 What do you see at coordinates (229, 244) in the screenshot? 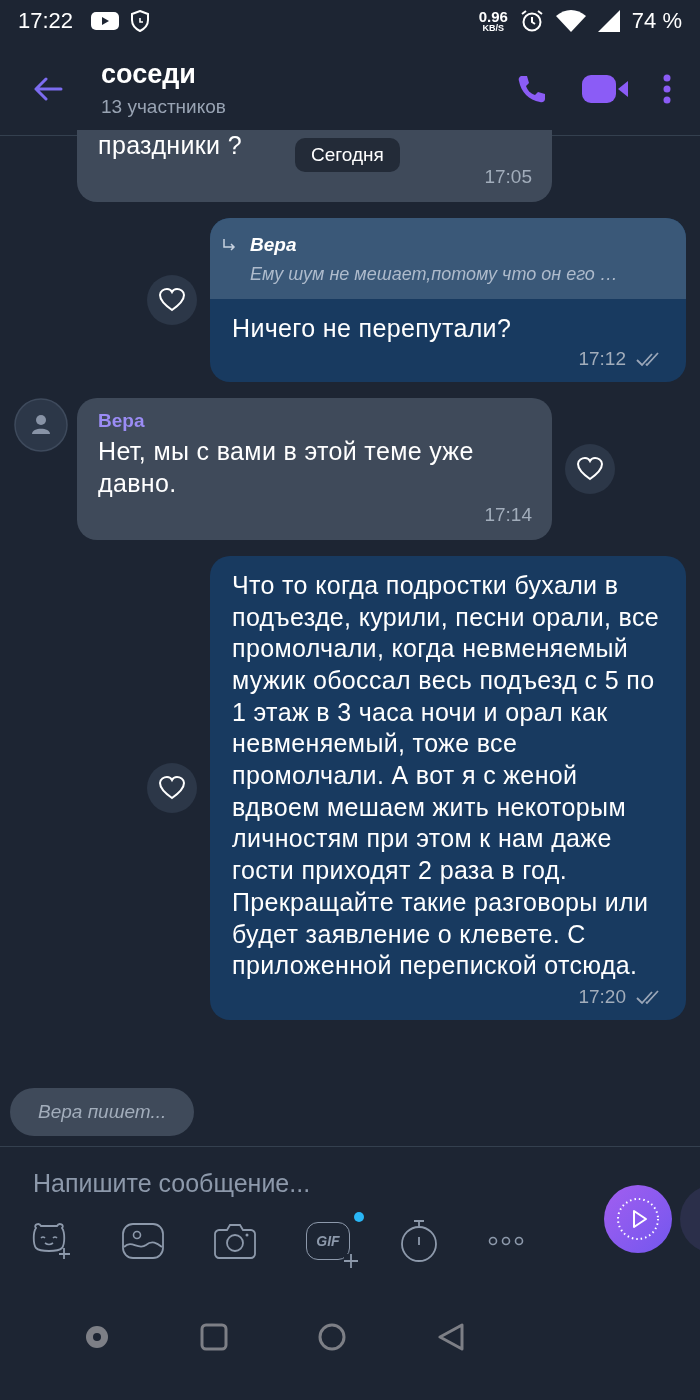
I see `reply-icon` at bounding box center [229, 244].